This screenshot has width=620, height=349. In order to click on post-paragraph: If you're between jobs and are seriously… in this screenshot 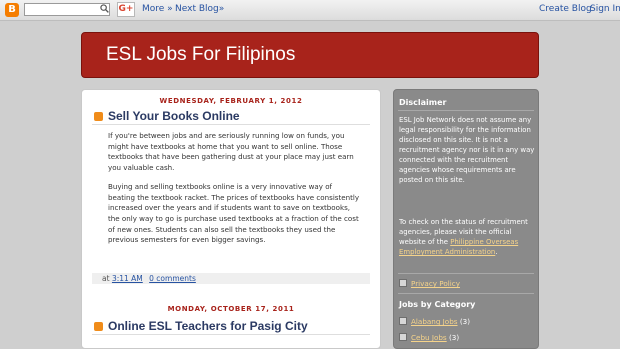, I will do `click(231, 152)`.